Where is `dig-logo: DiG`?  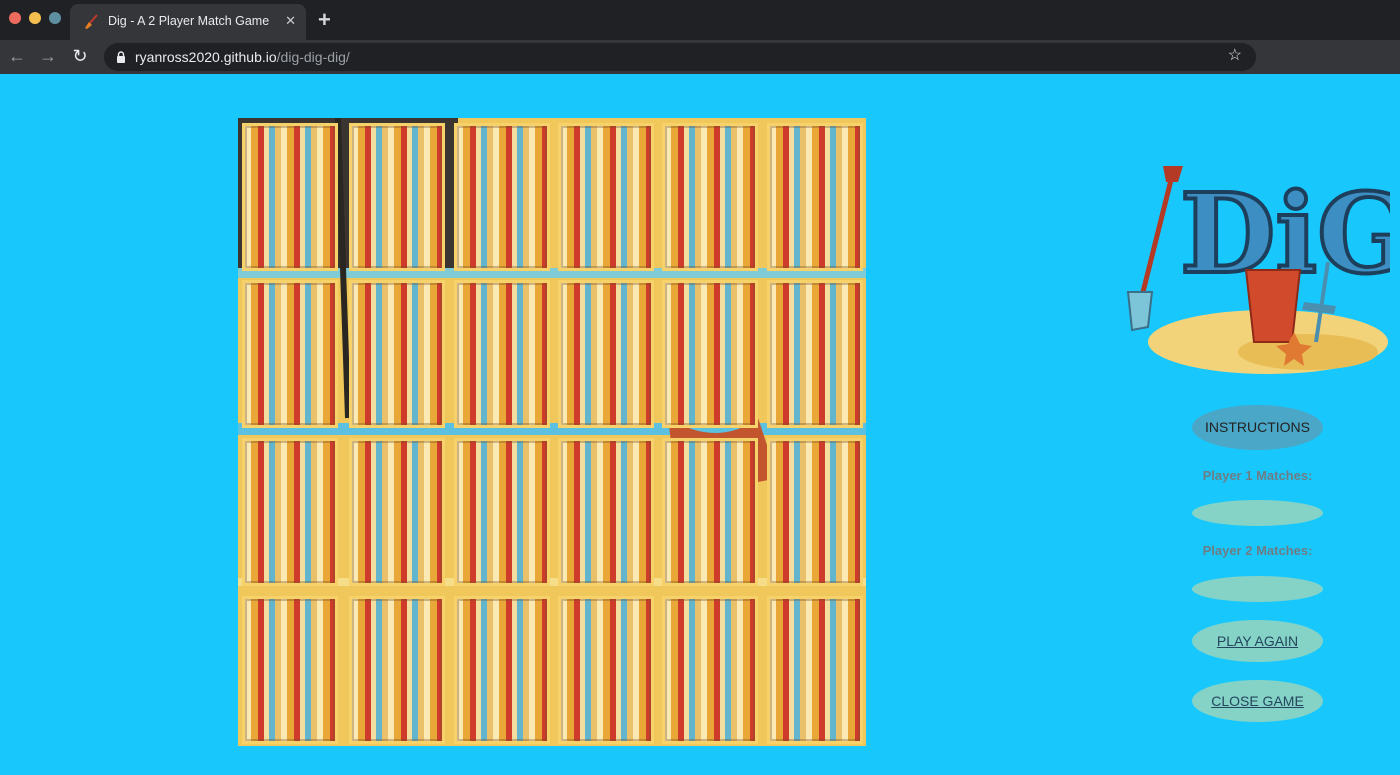 dig-logo: DiG is located at coordinates (1258, 270).